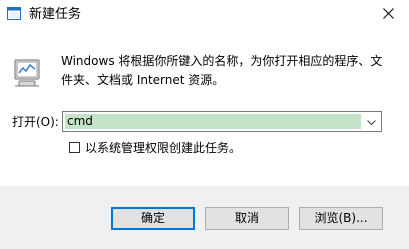 Image resolution: width=409 pixels, height=249 pixels. Describe the element at coordinates (55, 14) in the screenshot. I see `window-title: 新建任务` at that location.